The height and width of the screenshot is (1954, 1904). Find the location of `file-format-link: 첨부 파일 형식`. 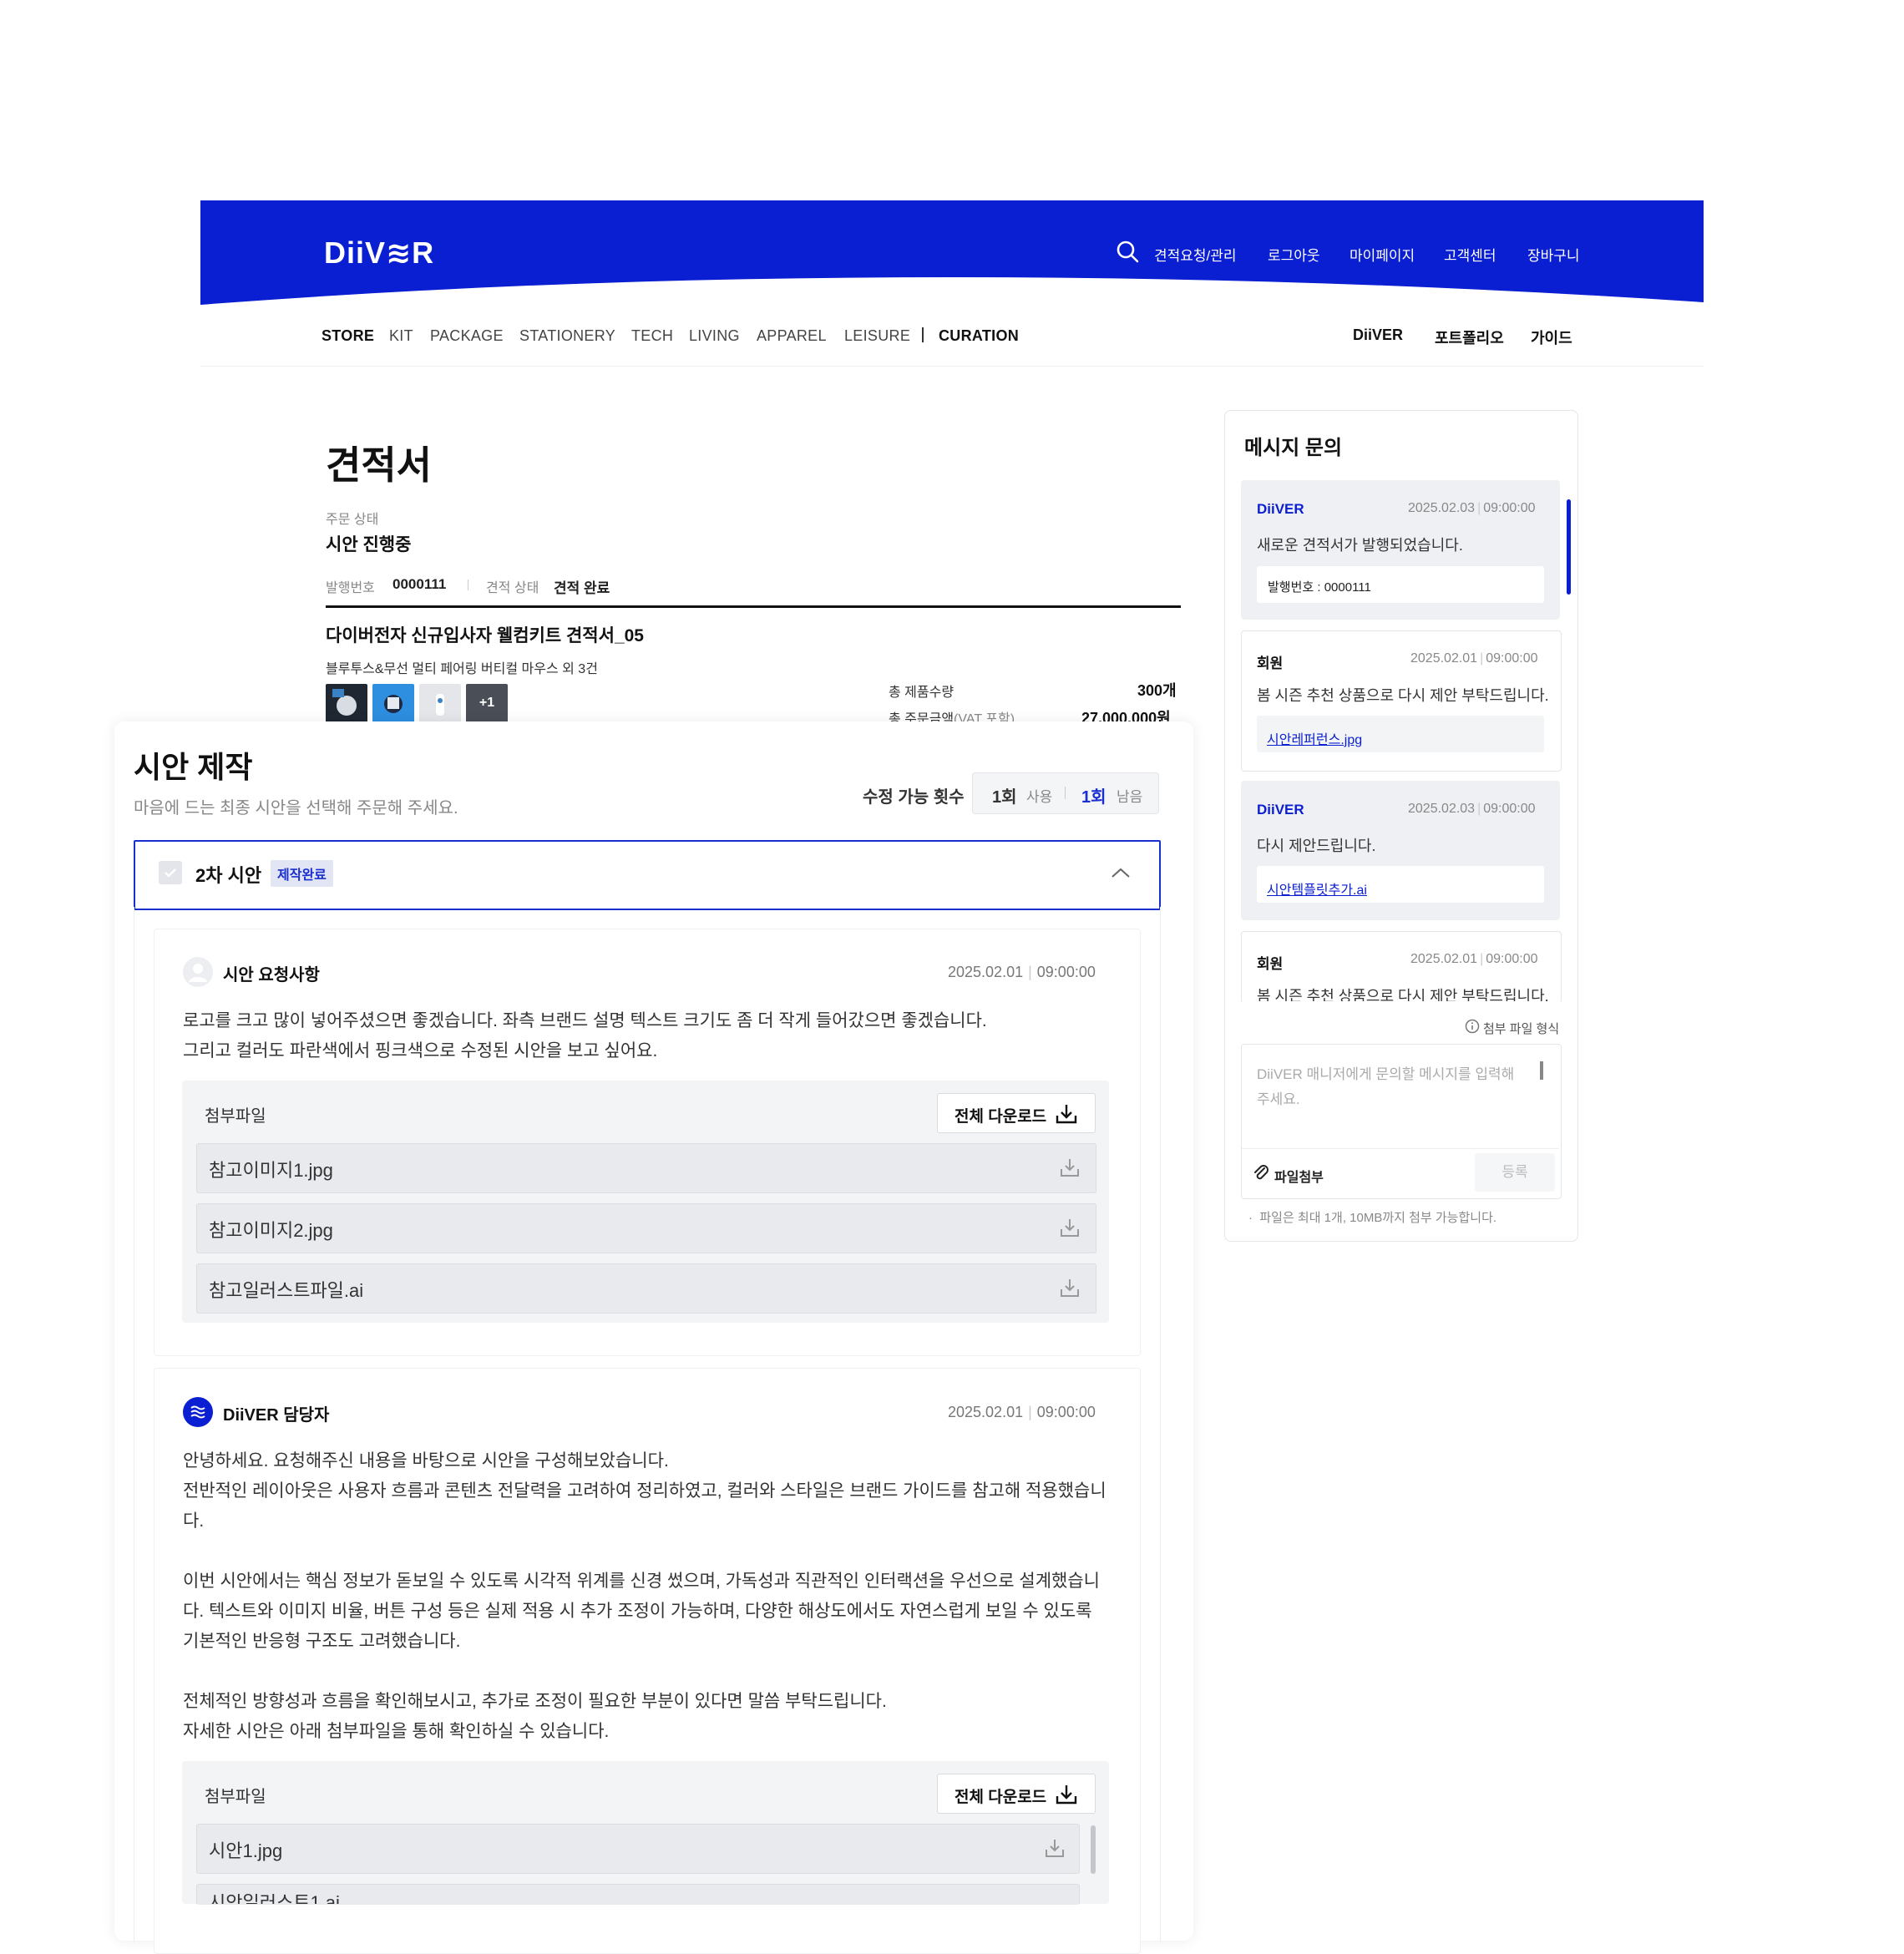

file-format-link: 첨부 파일 형식 is located at coordinates (1521, 1028).